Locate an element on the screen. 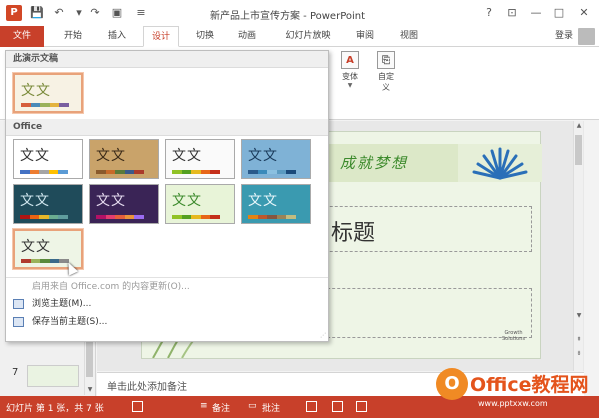 The width and height of the screenshot is (599, 418). chevron-down-icon: ▼ is located at coordinates (350, 85).